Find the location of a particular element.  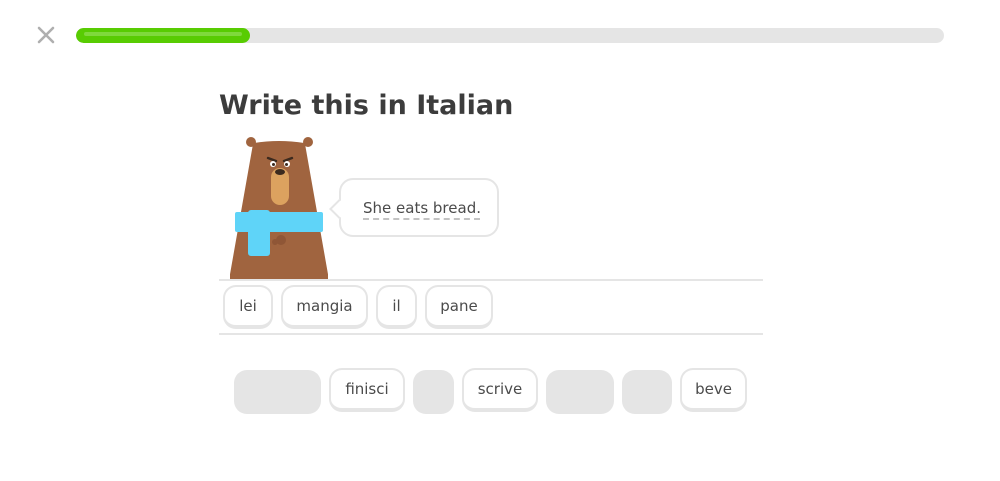

answer-tile-pane: pane is located at coordinates (459, 307).